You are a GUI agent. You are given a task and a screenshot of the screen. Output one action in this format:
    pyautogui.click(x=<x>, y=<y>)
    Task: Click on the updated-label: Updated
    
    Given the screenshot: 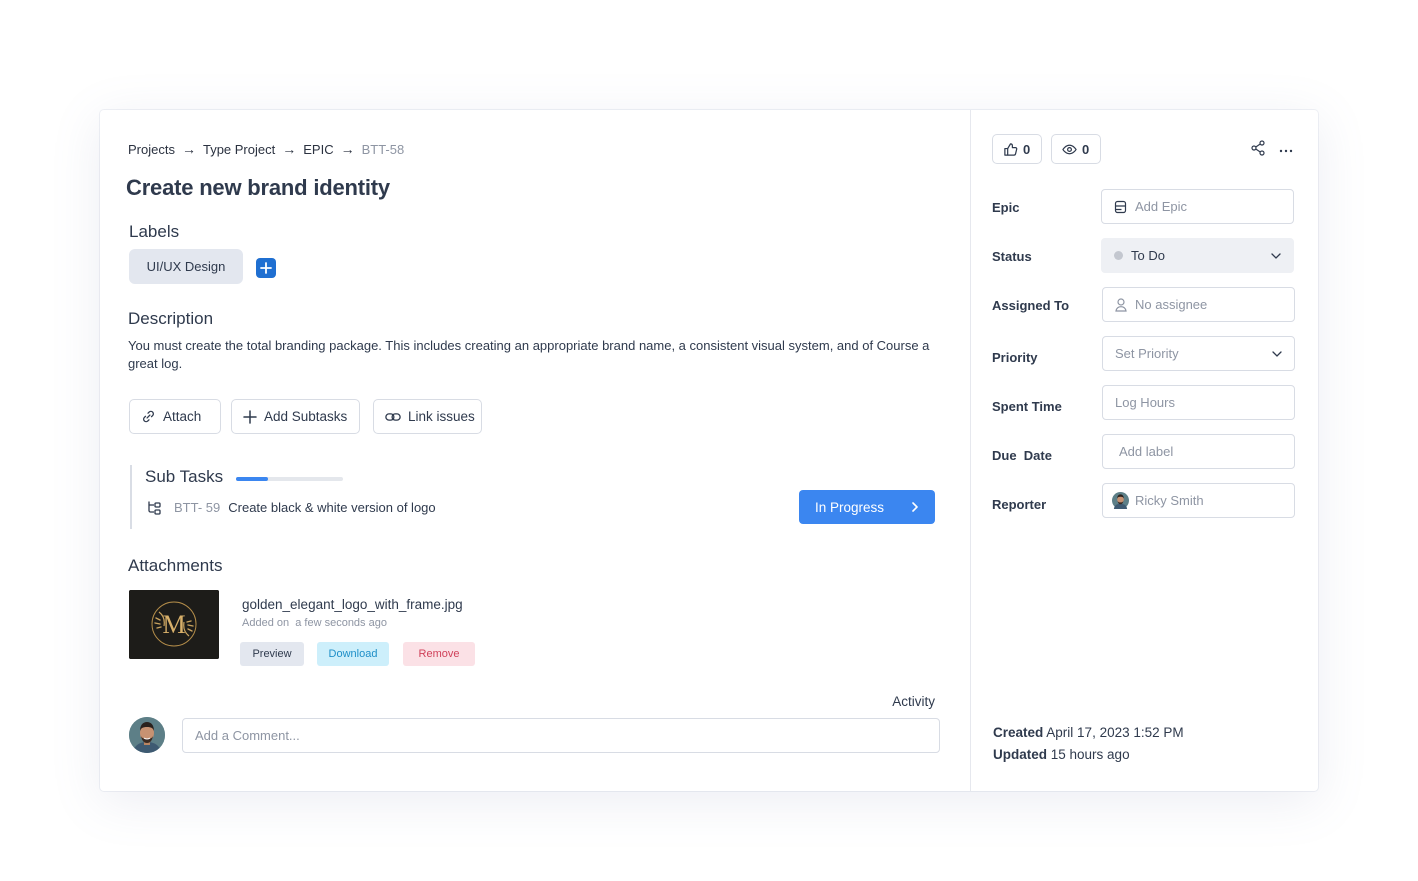 What is the action you would take?
    pyautogui.click(x=1020, y=754)
    